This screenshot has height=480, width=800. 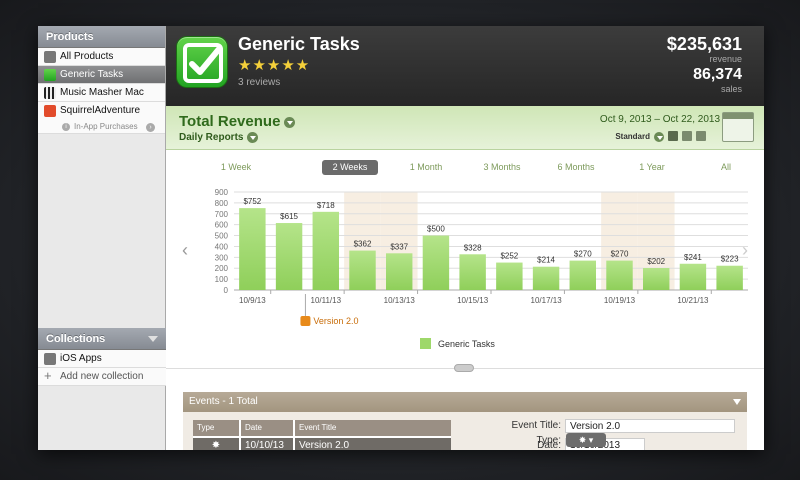 What do you see at coordinates (216, 444) in the screenshot?
I see `event-type-icon: ✸` at bounding box center [216, 444].